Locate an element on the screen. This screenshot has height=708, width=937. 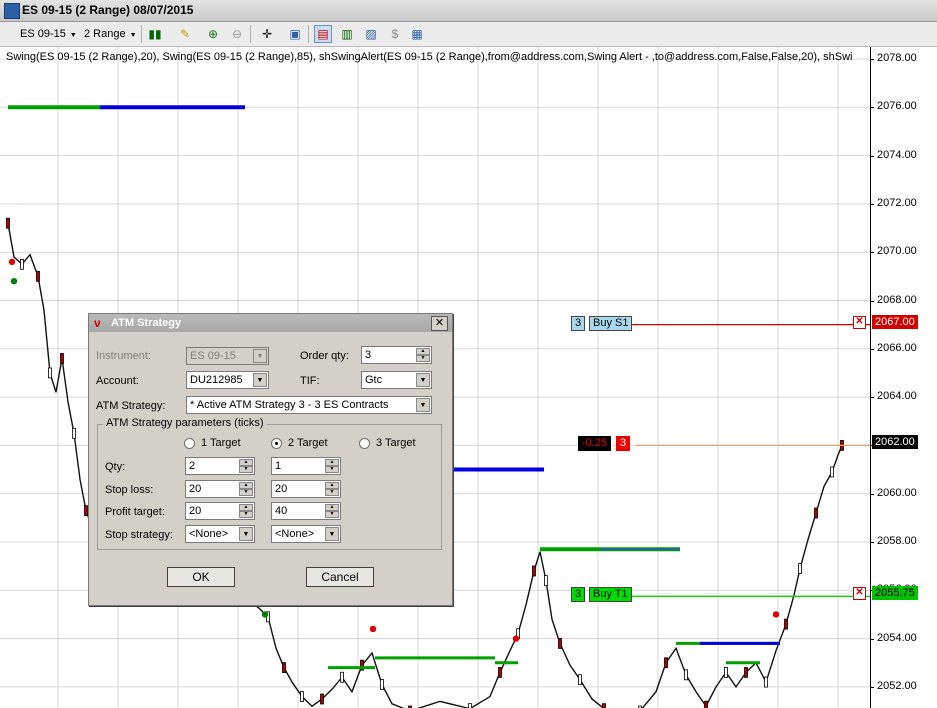
tif-select: Gtc ▼ is located at coordinates (396, 380).